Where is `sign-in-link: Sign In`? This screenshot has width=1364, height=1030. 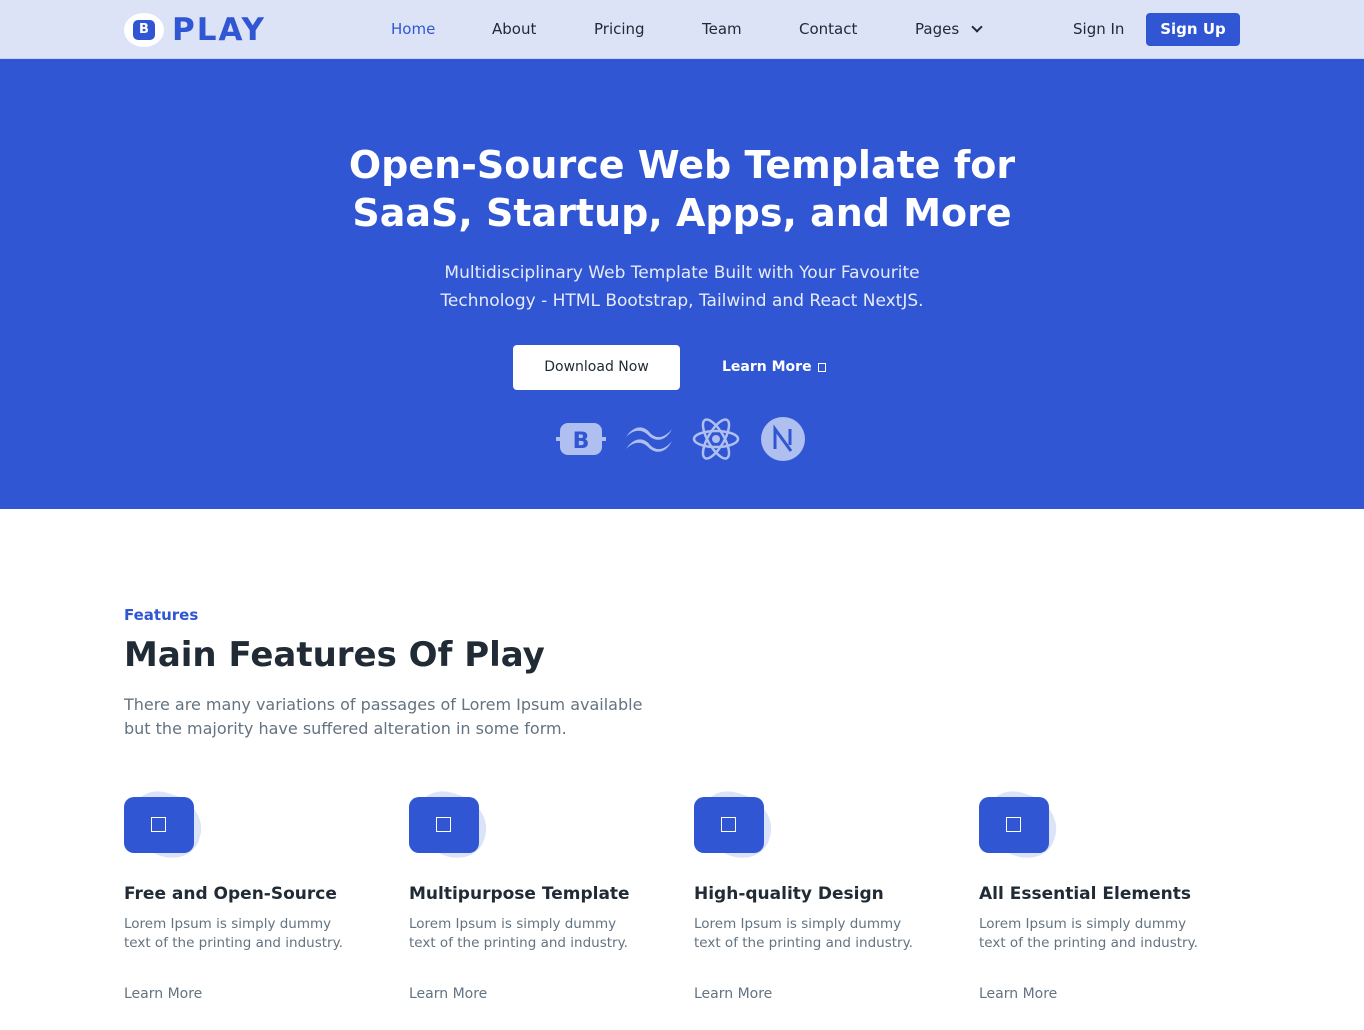
sign-in-link: Sign In is located at coordinates (1098, 29).